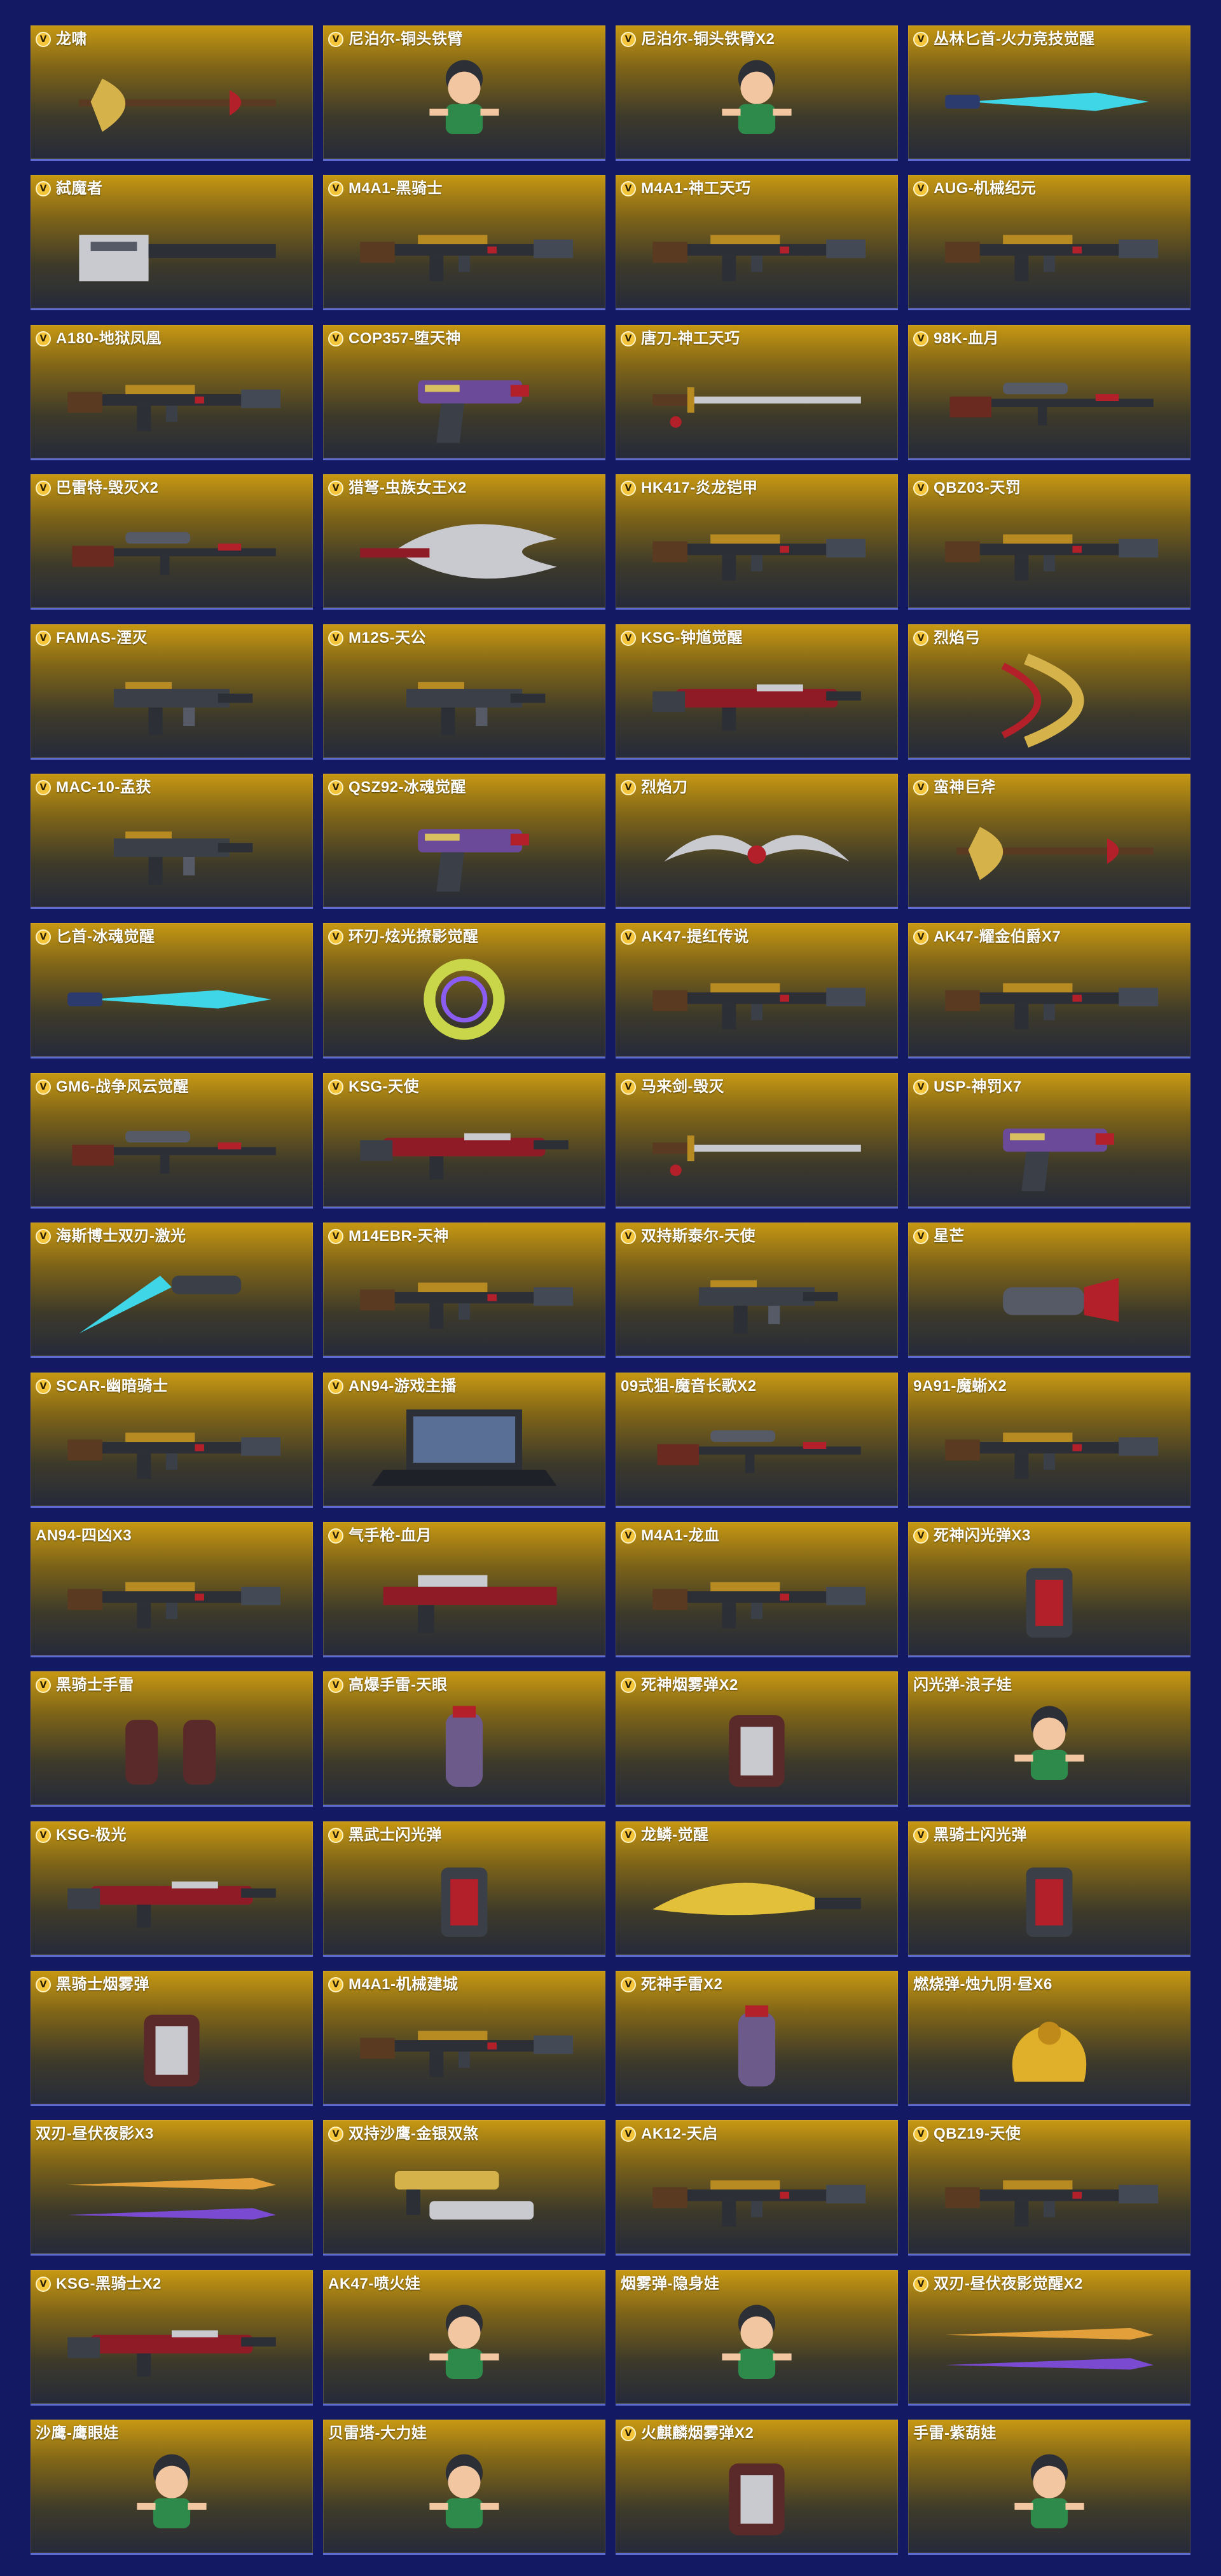  What do you see at coordinates (757, 692) in the screenshot?
I see `item-card: V KSG-钟馗觉醒` at bounding box center [757, 692].